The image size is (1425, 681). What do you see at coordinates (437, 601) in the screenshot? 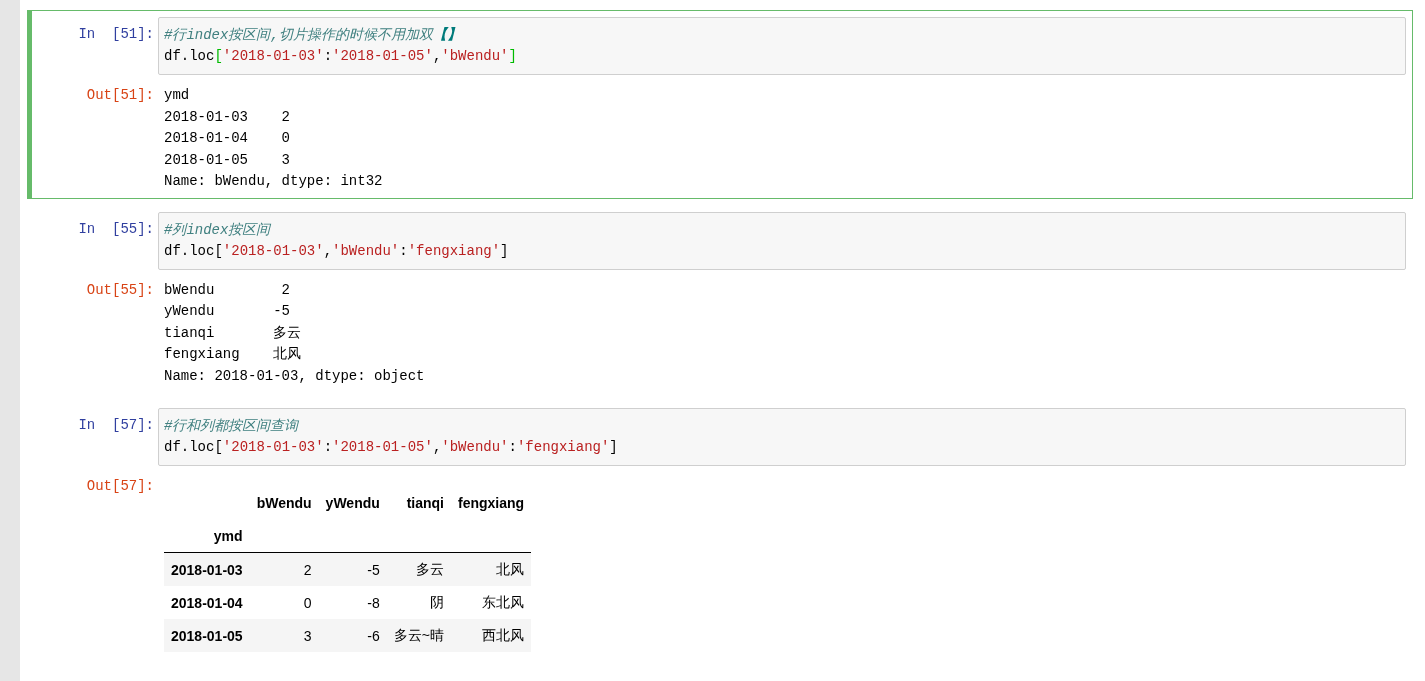
I see `table-cell: 阴` at bounding box center [437, 601].